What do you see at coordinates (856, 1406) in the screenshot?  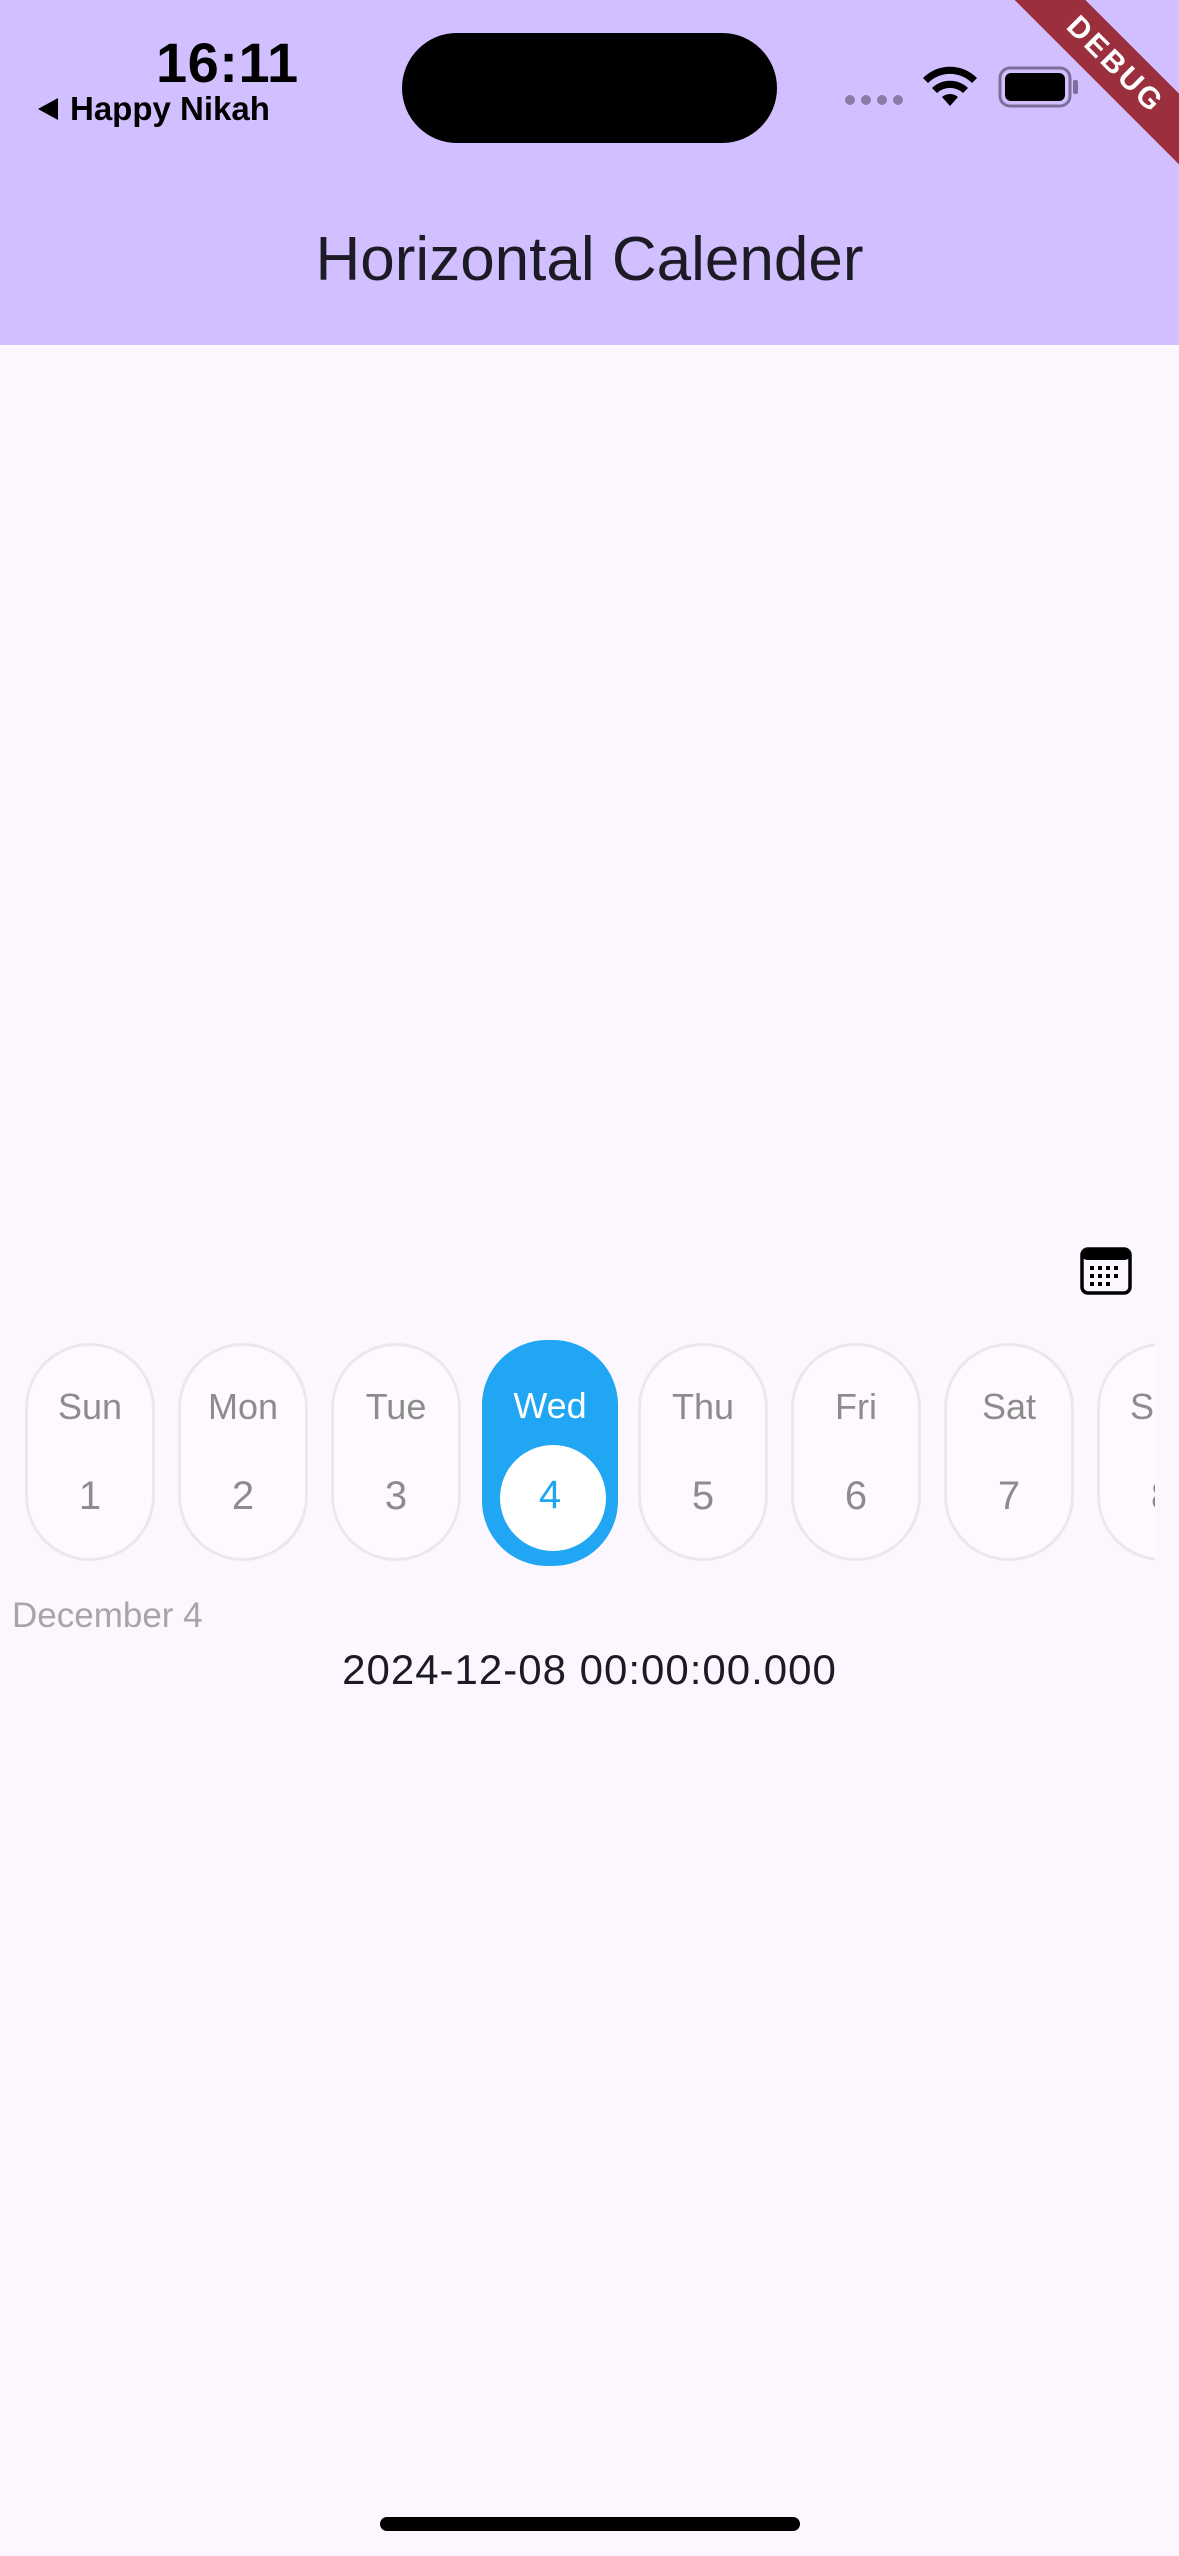 I see `day-of-week: Fri` at bounding box center [856, 1406].